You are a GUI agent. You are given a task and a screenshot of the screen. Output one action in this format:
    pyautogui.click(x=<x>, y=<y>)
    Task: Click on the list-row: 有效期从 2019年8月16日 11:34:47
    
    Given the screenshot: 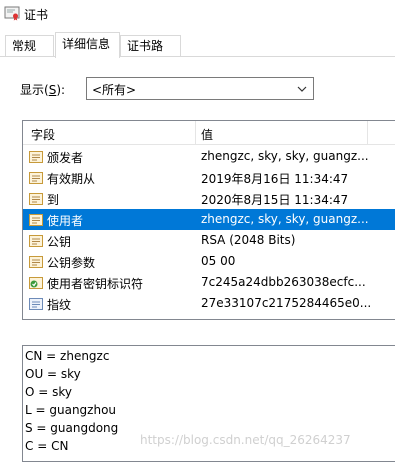 What is the action you would take?
    pyautogui.click(x=209, y=177)
    